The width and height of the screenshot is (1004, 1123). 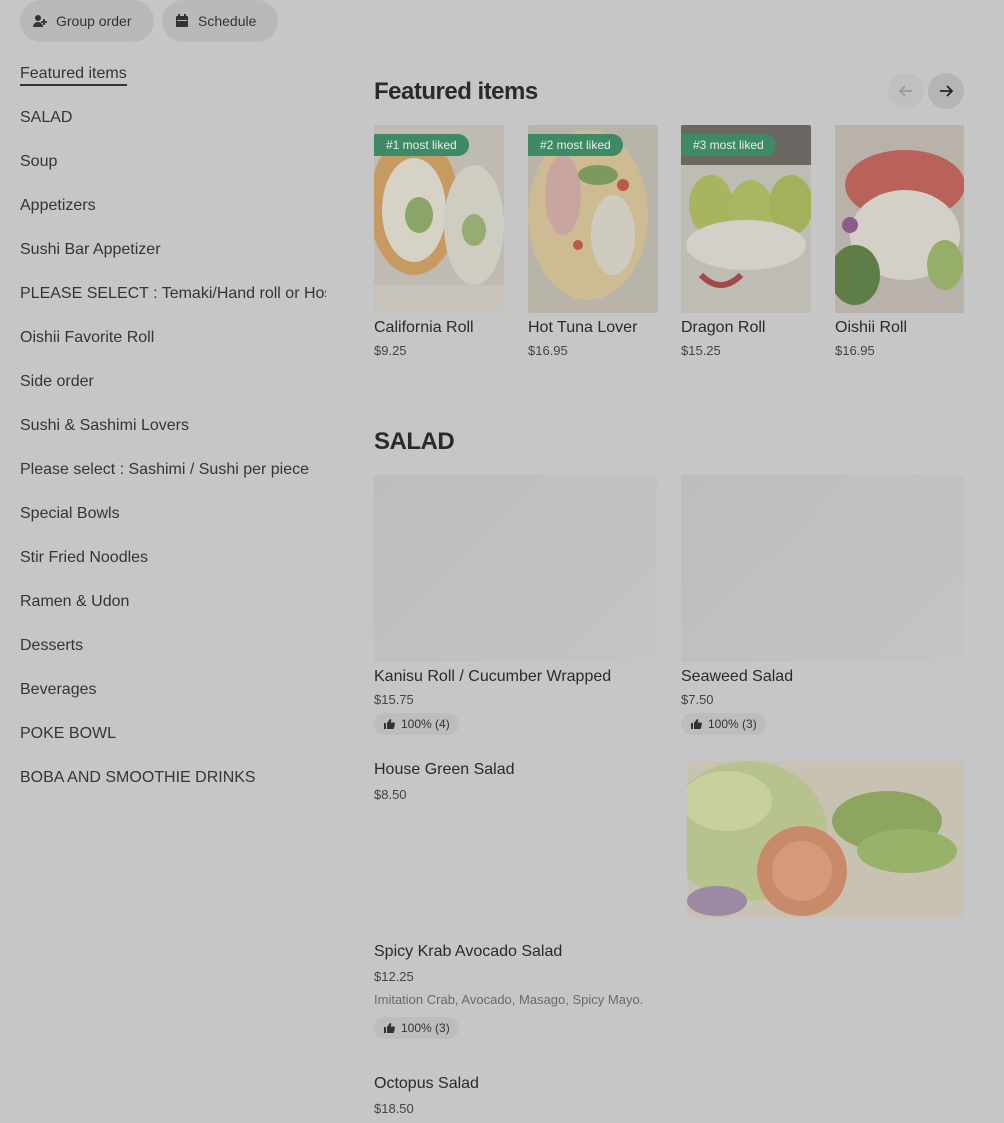 What do you see at coordinates (173, 84) in the screenshot?
I see `sidebar-item-featured: Featured items` at bounding box center [173, 84].